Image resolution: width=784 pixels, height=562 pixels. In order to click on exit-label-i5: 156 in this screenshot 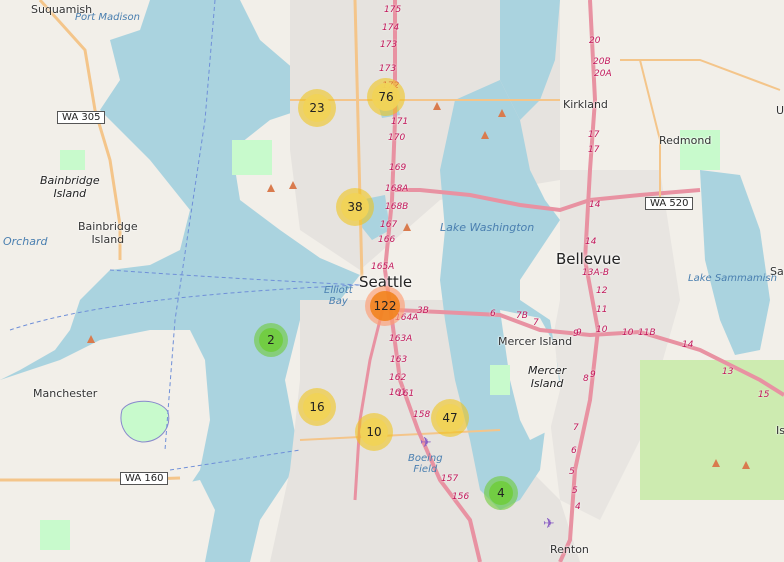, I will do `click(461, 497)`.